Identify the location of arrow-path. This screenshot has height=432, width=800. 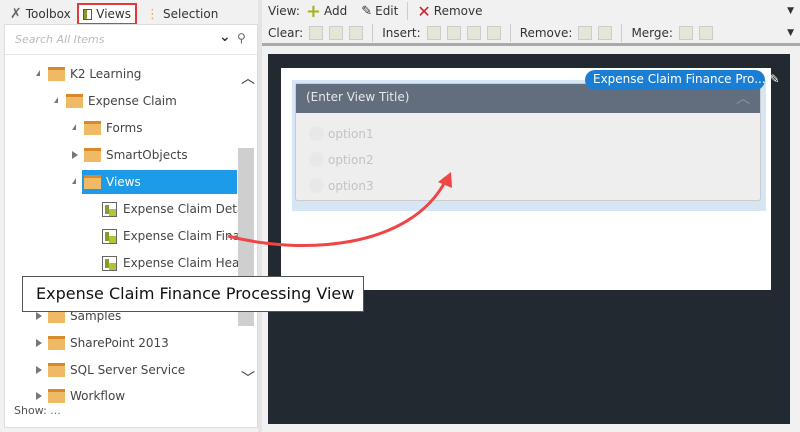
(337, 213).